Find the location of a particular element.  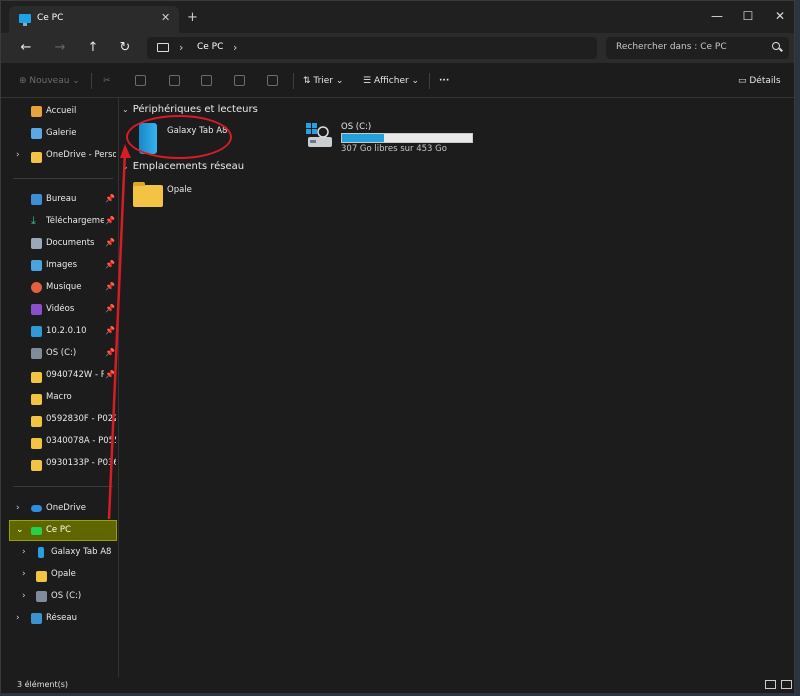

videos-icon is located at coordinates (36, 309).